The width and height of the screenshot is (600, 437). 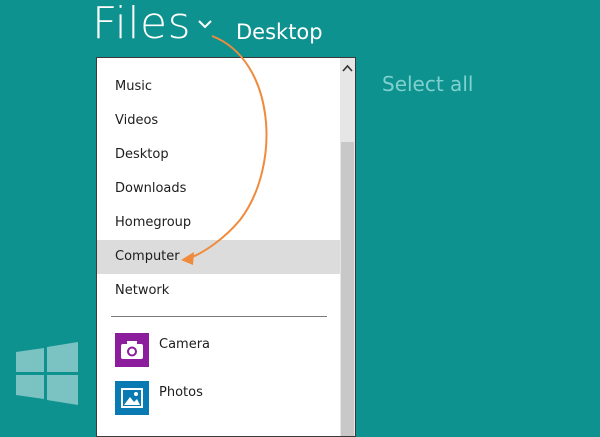 I want to click on location-item-homegroup: Homegroup, so click(x=219, y=223).